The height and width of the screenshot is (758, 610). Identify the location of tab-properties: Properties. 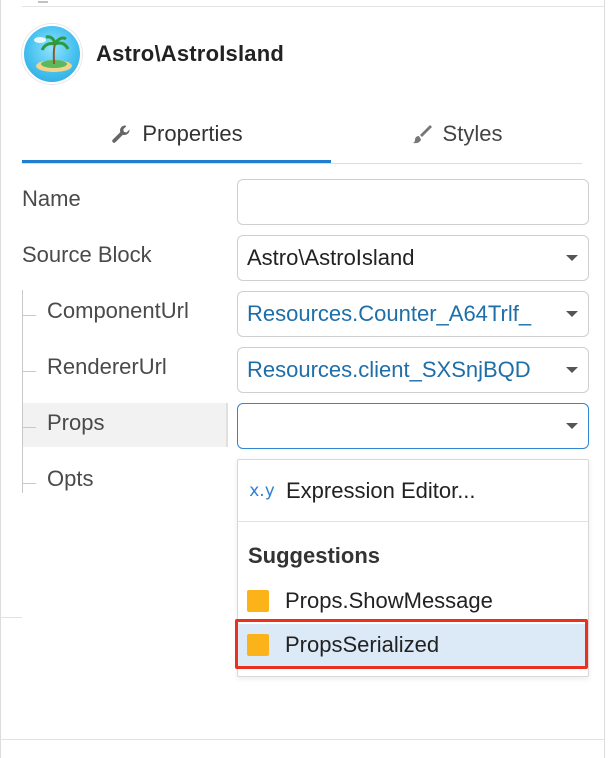
(176, 134).